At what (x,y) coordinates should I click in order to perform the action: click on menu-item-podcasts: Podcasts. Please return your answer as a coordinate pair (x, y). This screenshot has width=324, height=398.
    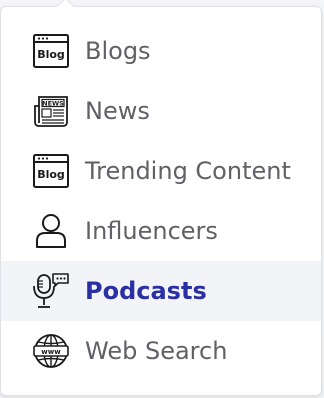
    Looking at the image, I should click on (161, 291).